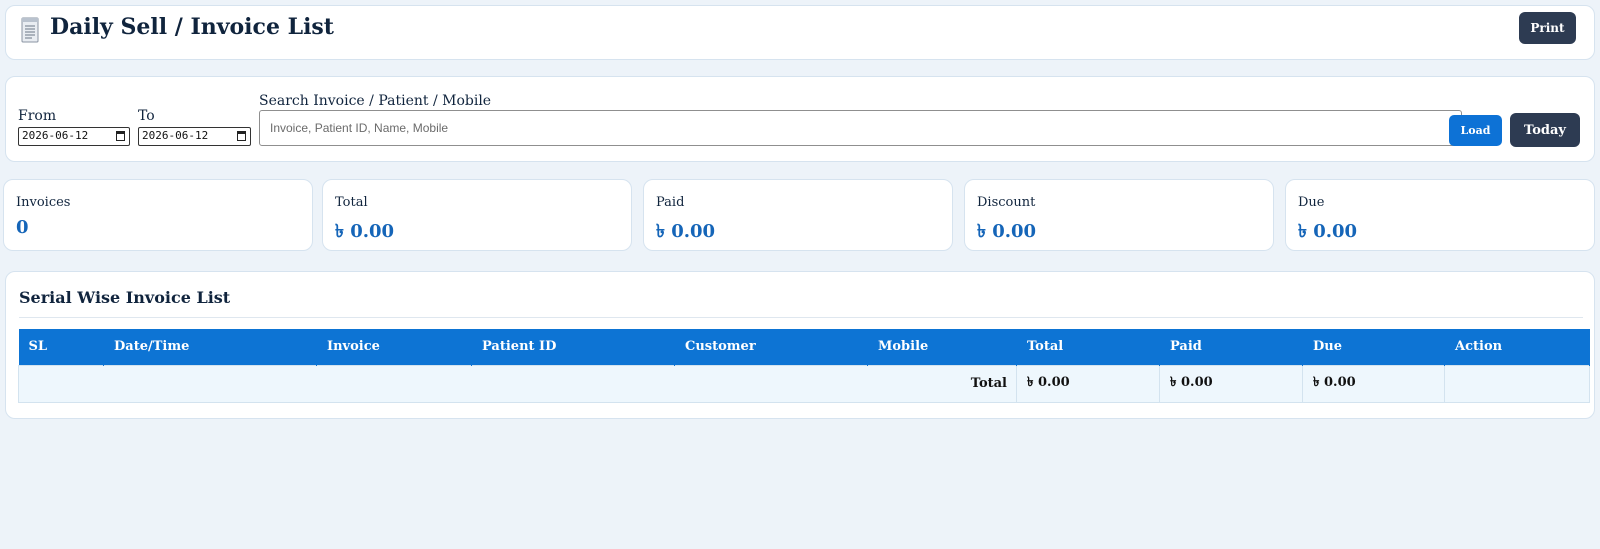 This screenshot has width=1600, height=549. Describe the element at coordinates (1088, 347) in the screenshot. I see `column-header-total: Total` at that location.